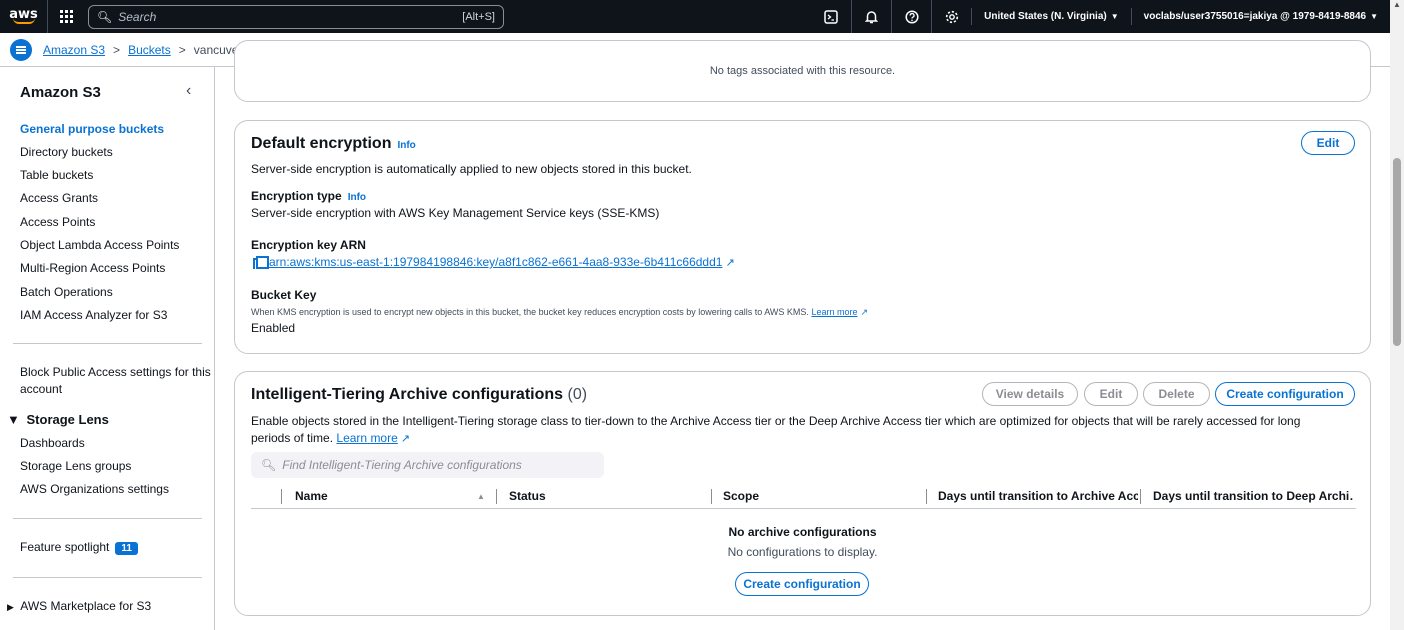  Describe the element at coordinates (269, 465) in the screenshot. I see `search-icon: 🔍︎` at that location.